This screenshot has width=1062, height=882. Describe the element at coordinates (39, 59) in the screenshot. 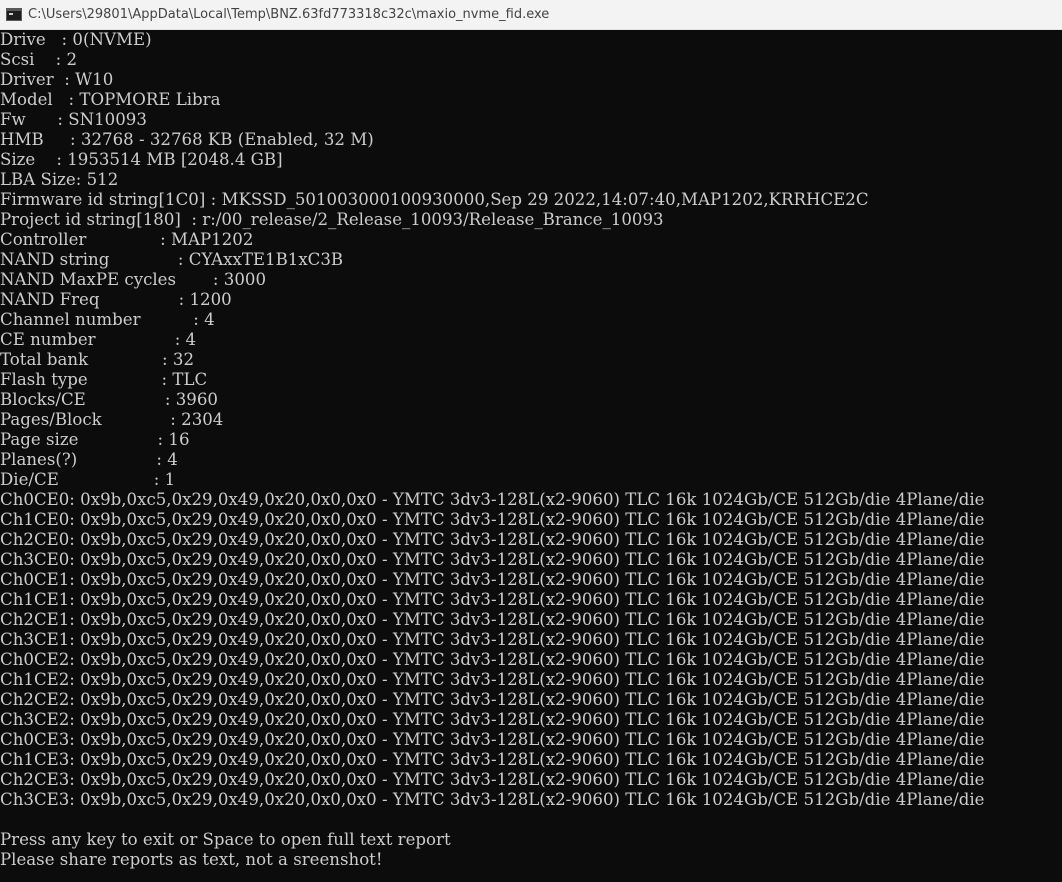

I see `console-line: Scsi : 2` at that location.